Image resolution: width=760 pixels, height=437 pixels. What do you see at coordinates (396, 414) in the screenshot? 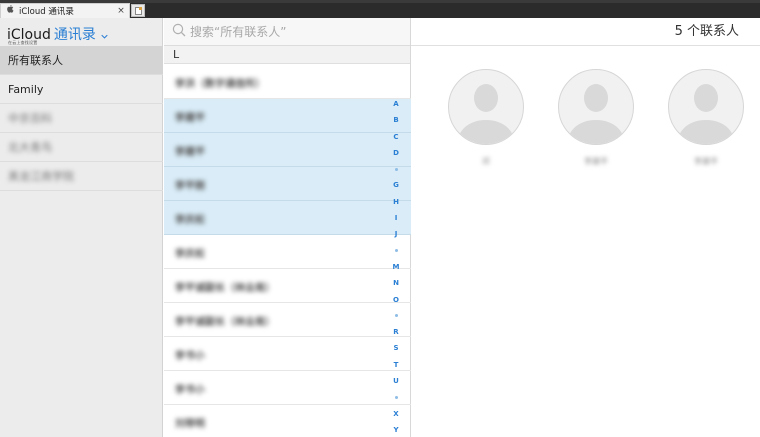
I see `index-letter-x: X` at bounding box center [396, 414].